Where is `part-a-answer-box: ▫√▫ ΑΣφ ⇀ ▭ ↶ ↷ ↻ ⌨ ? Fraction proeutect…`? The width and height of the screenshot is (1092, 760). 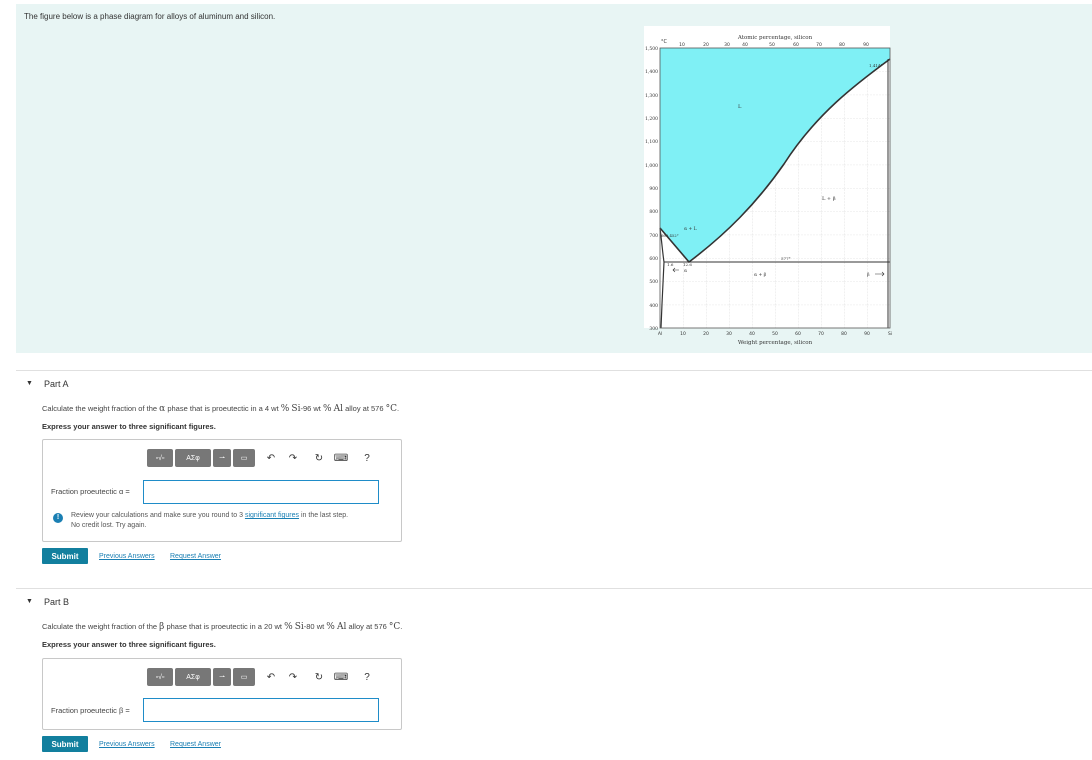
part-a-answer-box: ▫√▫ ΑΣφ ⇀ ▭ ↶ ↷ ↻ ⌨ ? Fraction proeutect… is located at coordinates (222, 490).